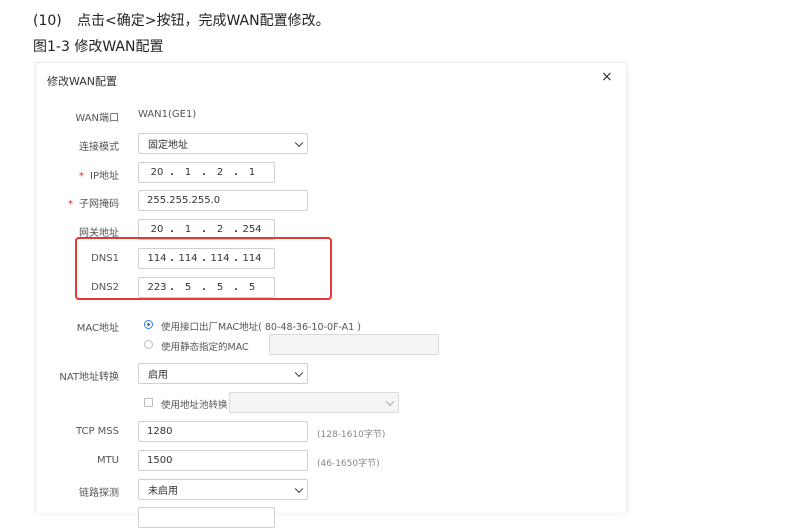 This screenshot has width=787, height=528. I want to click on tcp-mss-label: TCP MSS, so click(97, 431).